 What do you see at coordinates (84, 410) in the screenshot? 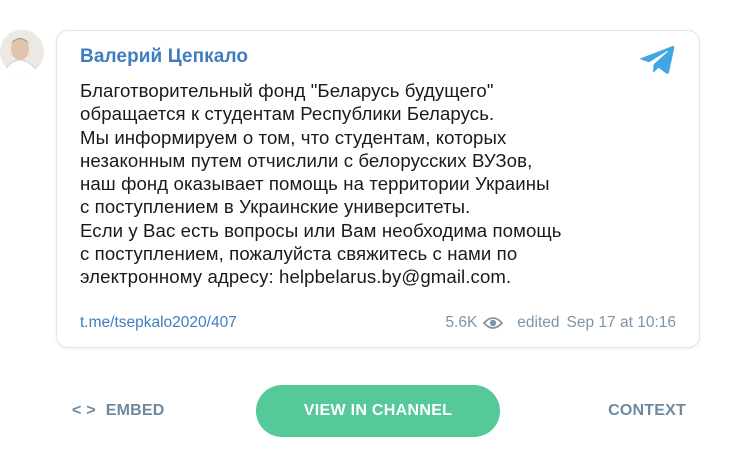
I see `code-icon: < >` at bounding box center [84, 410].